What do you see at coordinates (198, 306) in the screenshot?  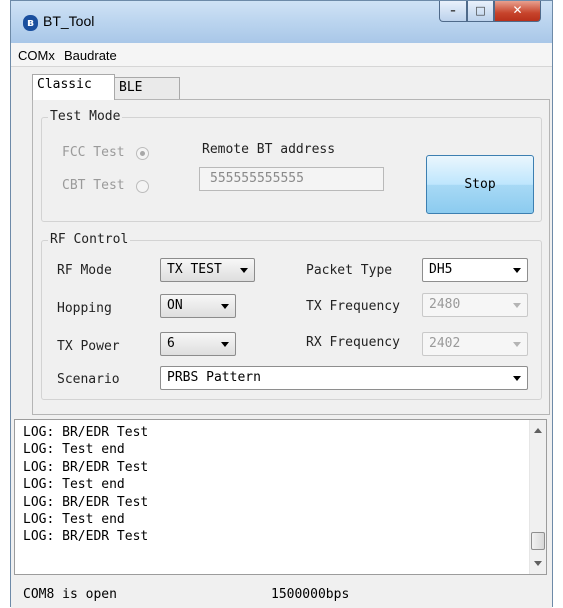 I see `hopping-select: ON` at bounding box center [198, 306].